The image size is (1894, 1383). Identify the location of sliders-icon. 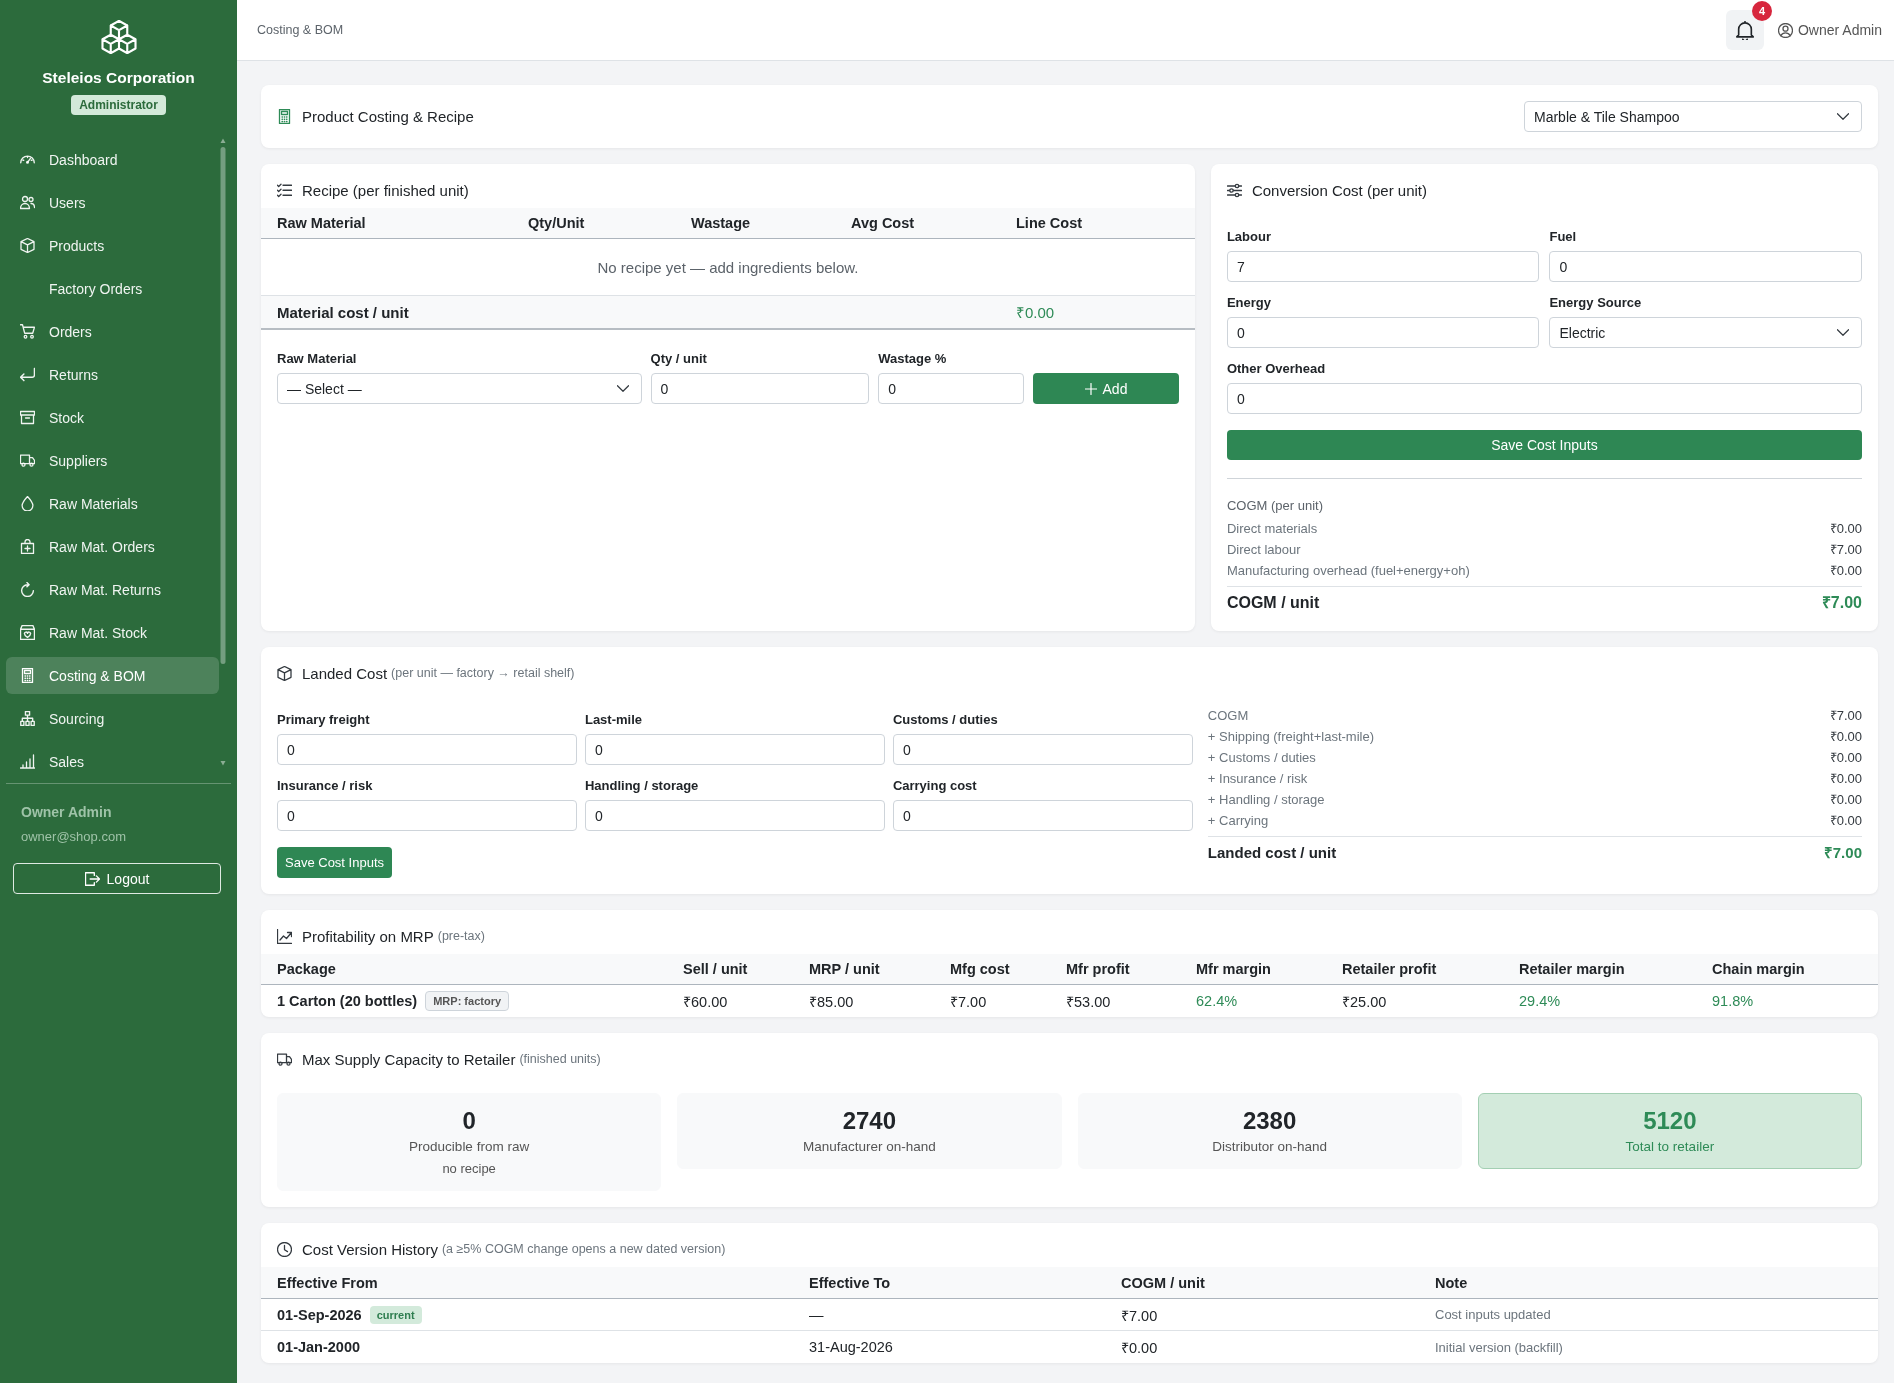
(1234, 190).